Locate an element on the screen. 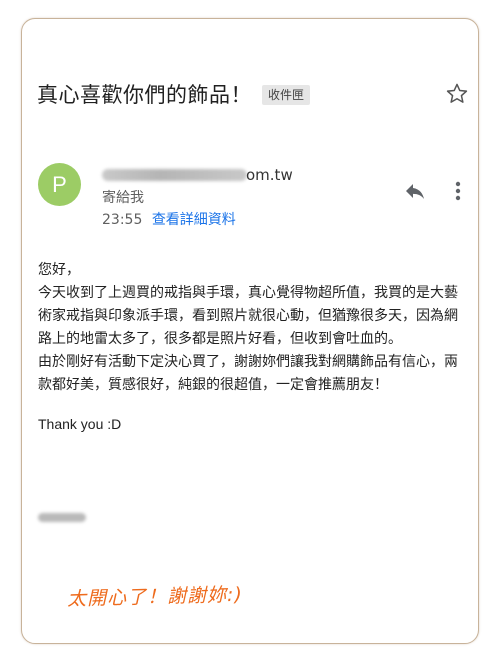 This screenshot has width=500, height=658. email-meta: 23:55 查看詳細資料 is located at coordinates (169, 219).